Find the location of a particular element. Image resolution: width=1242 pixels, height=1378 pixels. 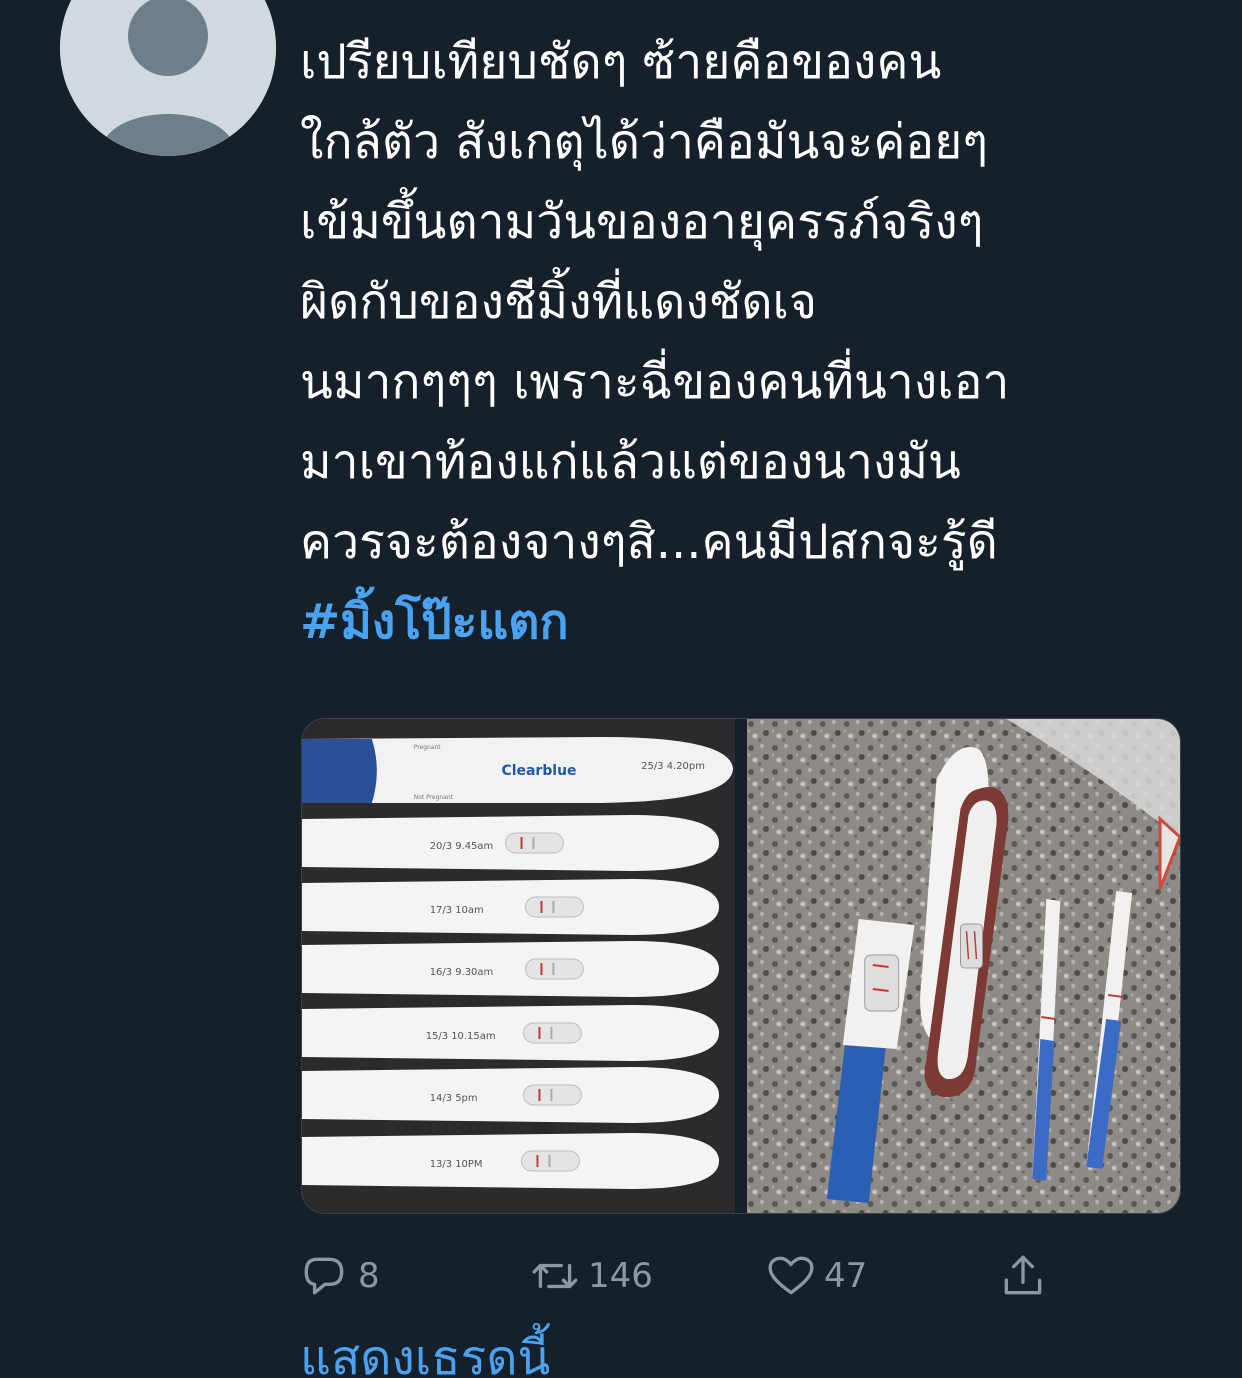

tweet-text-line: ผิดกับของชีมิ้งที่แดงชัดเจ is located at coordinates (559, 302).